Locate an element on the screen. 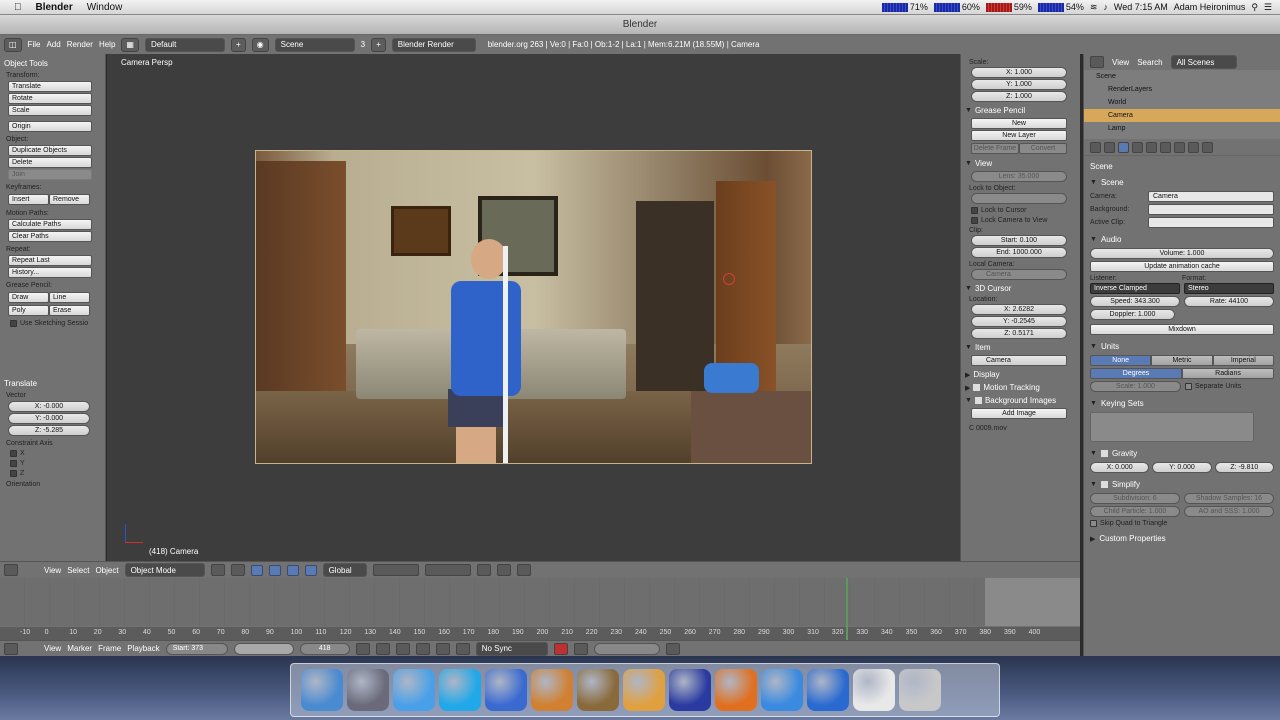  constraint-z-checkbox: Z is located at coordinates (55, 473).